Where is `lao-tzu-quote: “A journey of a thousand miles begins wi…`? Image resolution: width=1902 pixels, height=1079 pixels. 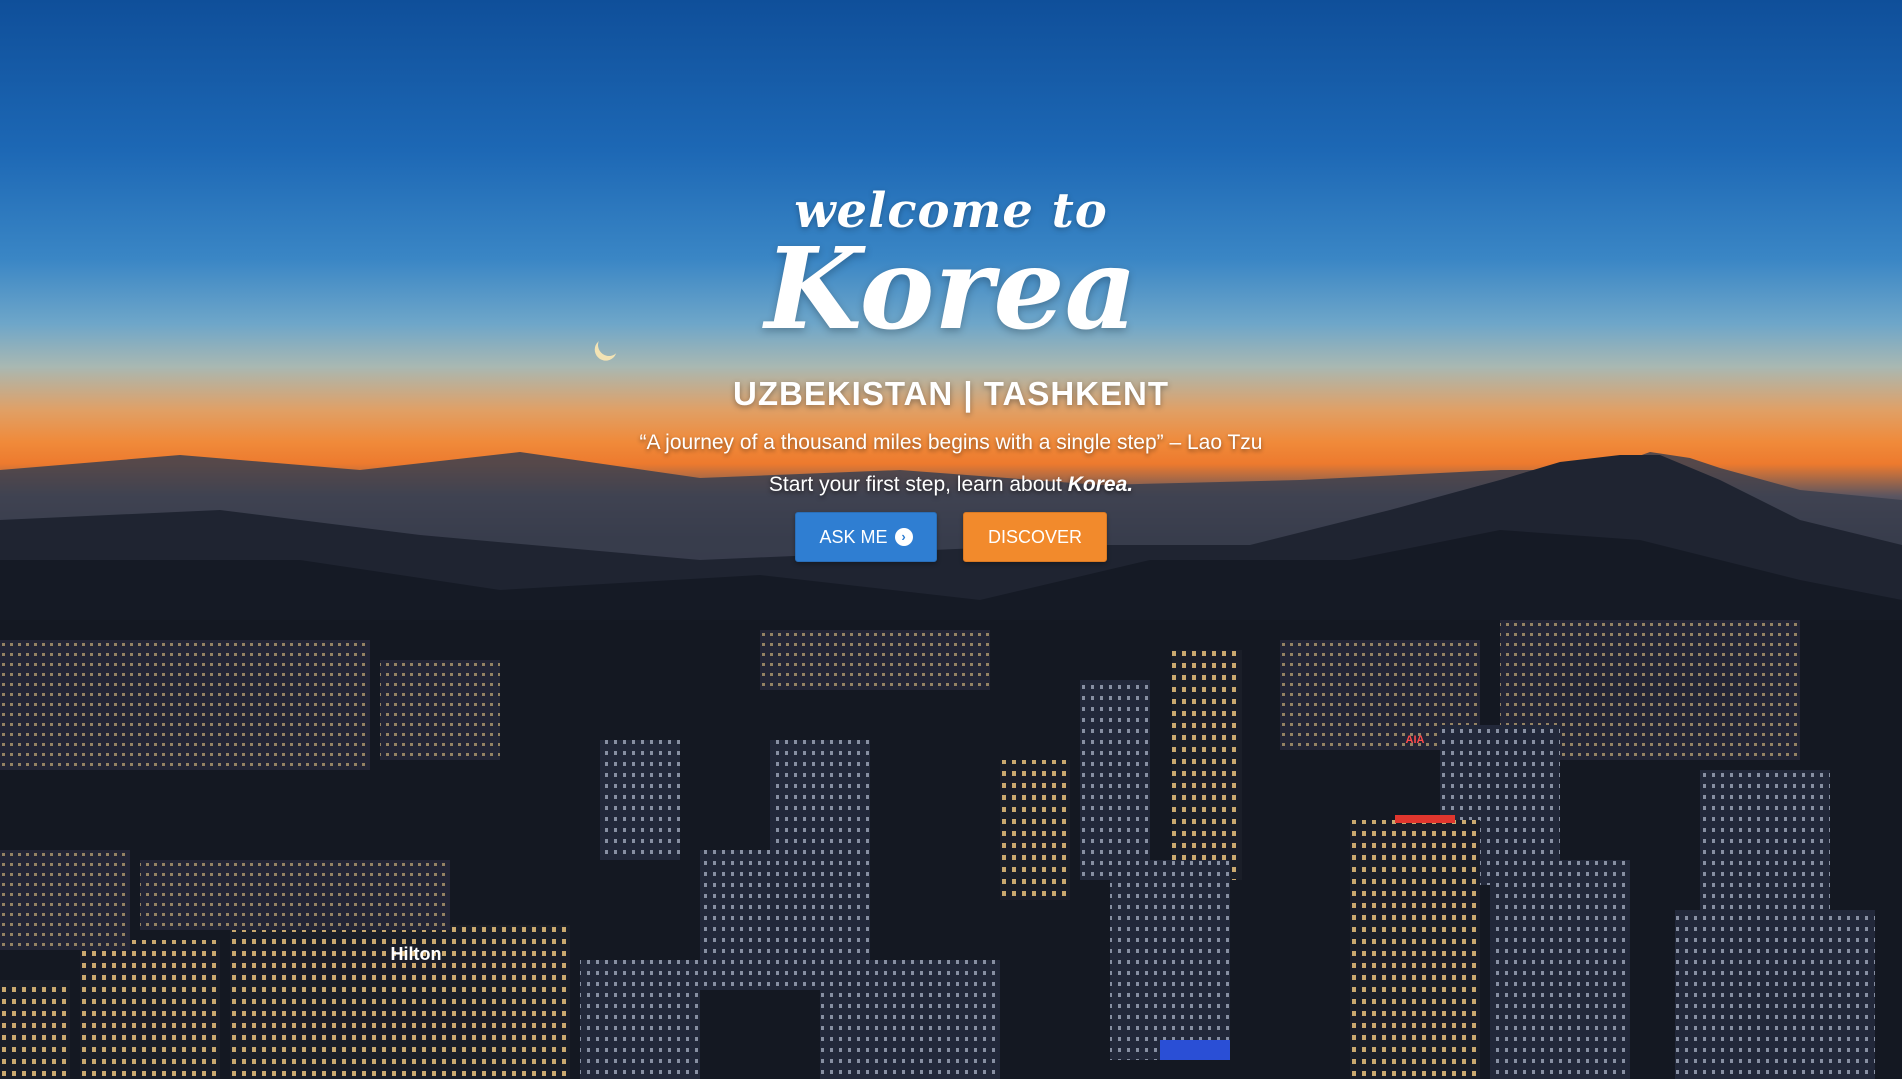
lao-tzu-quote: “A journey of a thousand miles begins wi… is located at coordinates (951, 442).